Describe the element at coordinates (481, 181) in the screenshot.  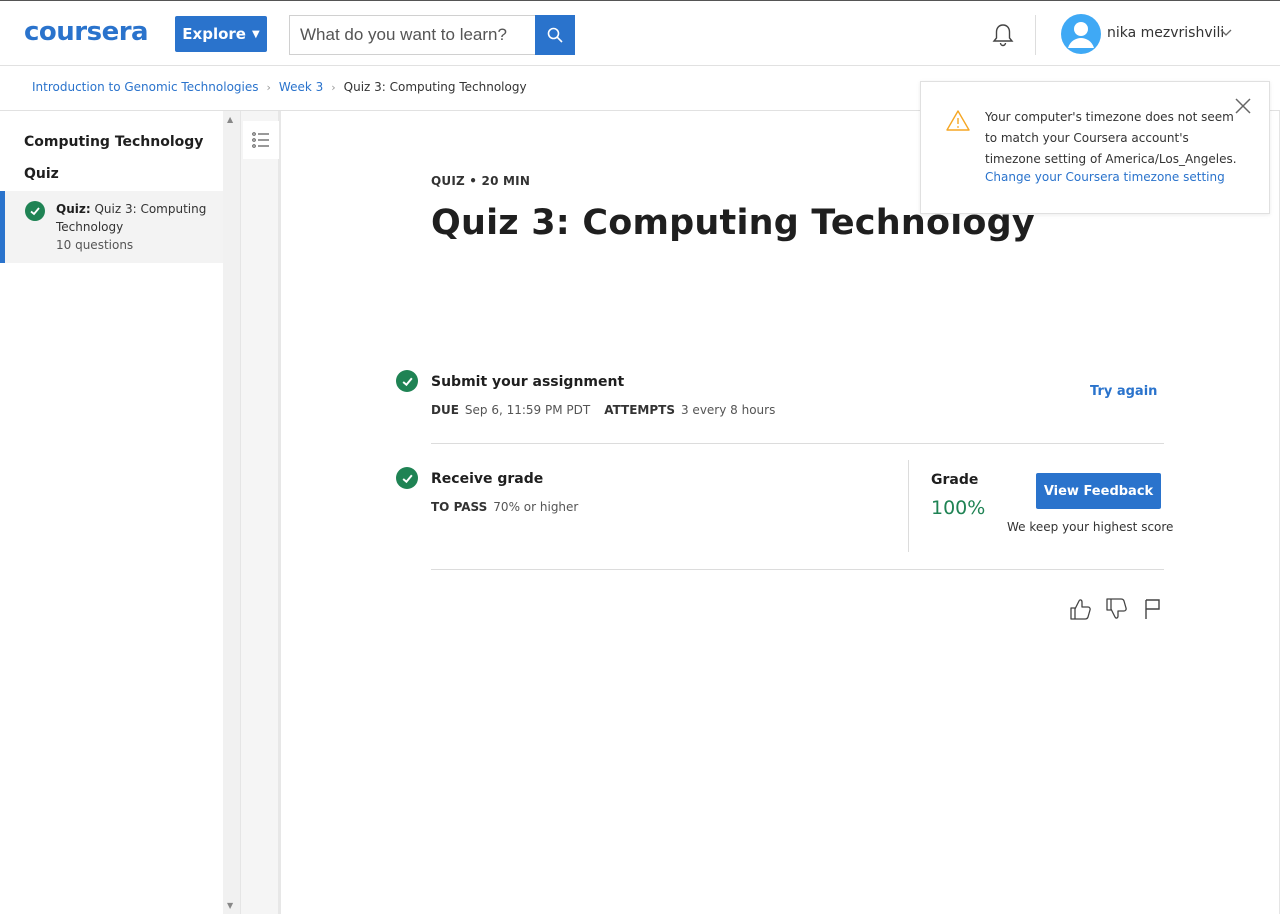
I see `quiz-meta: QUIZ • 20 MIN` at that location.